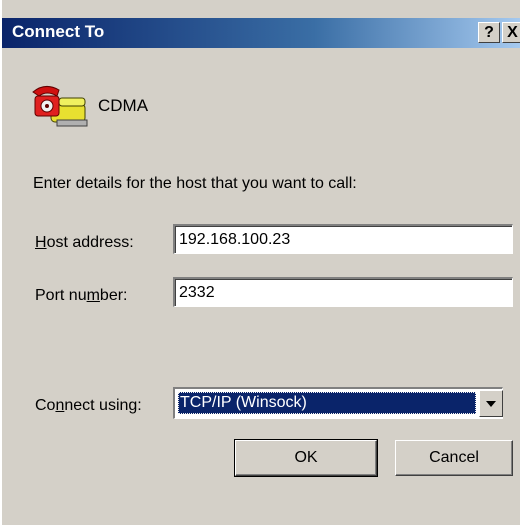  What do you see at coordinates (93, 295) in the screenshot?
I see `label-accelerator: m` at bounding box center [93, 295].